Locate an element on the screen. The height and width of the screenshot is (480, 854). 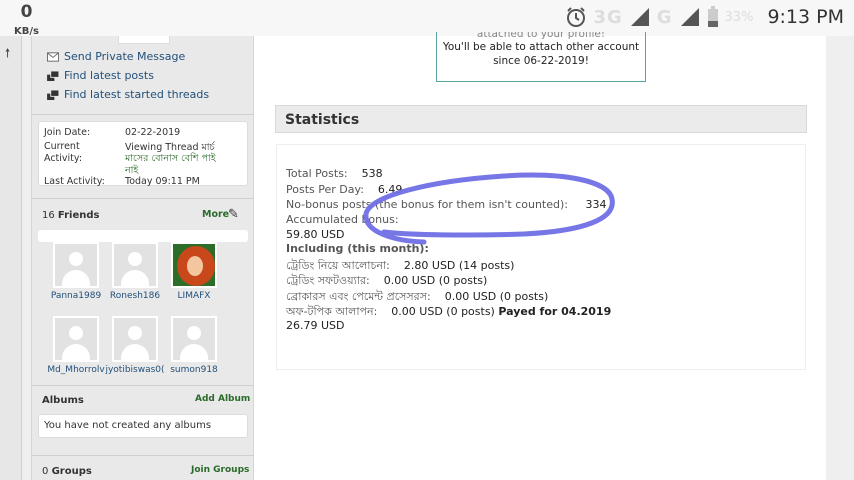
category-label: ট্রেডিং নিয়ে আলোচনা: is located at coordinates (338, 265).